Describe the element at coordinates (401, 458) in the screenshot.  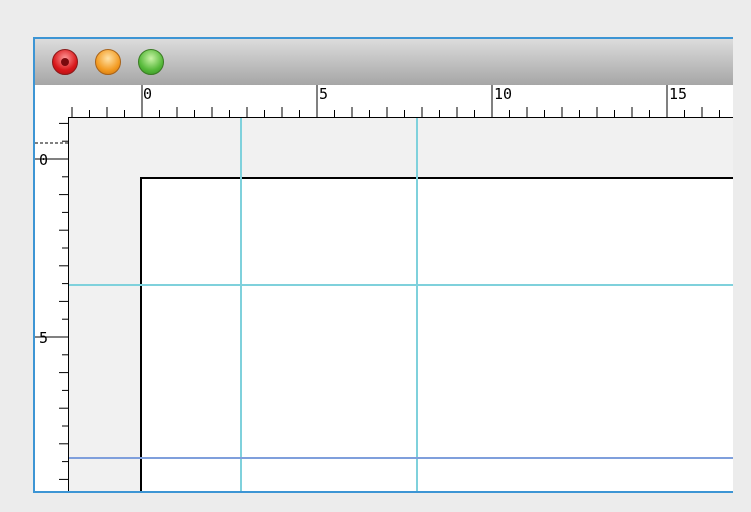
I see `margin-guide-bottom` at that location.